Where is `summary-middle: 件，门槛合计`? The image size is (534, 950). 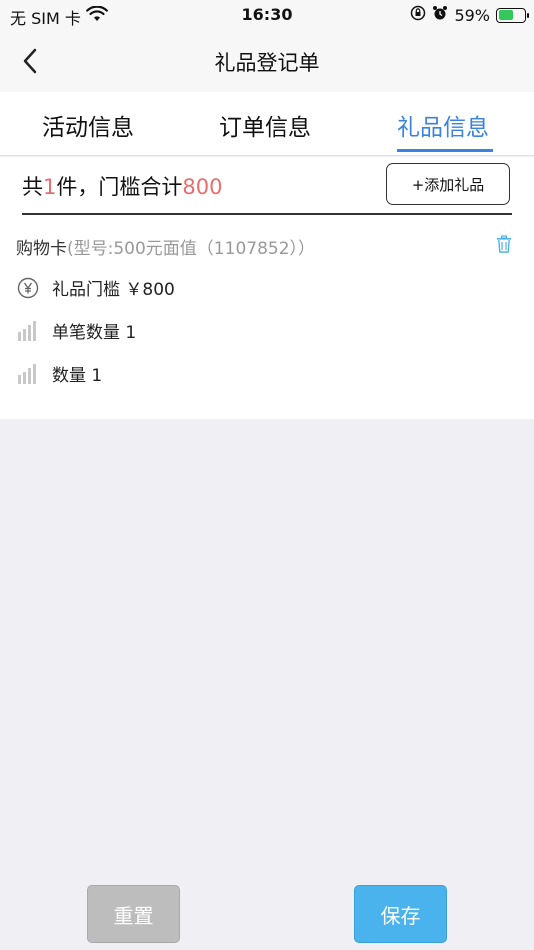 summary-middle: 件，门槛合计 is located at coordinates (119, 187).